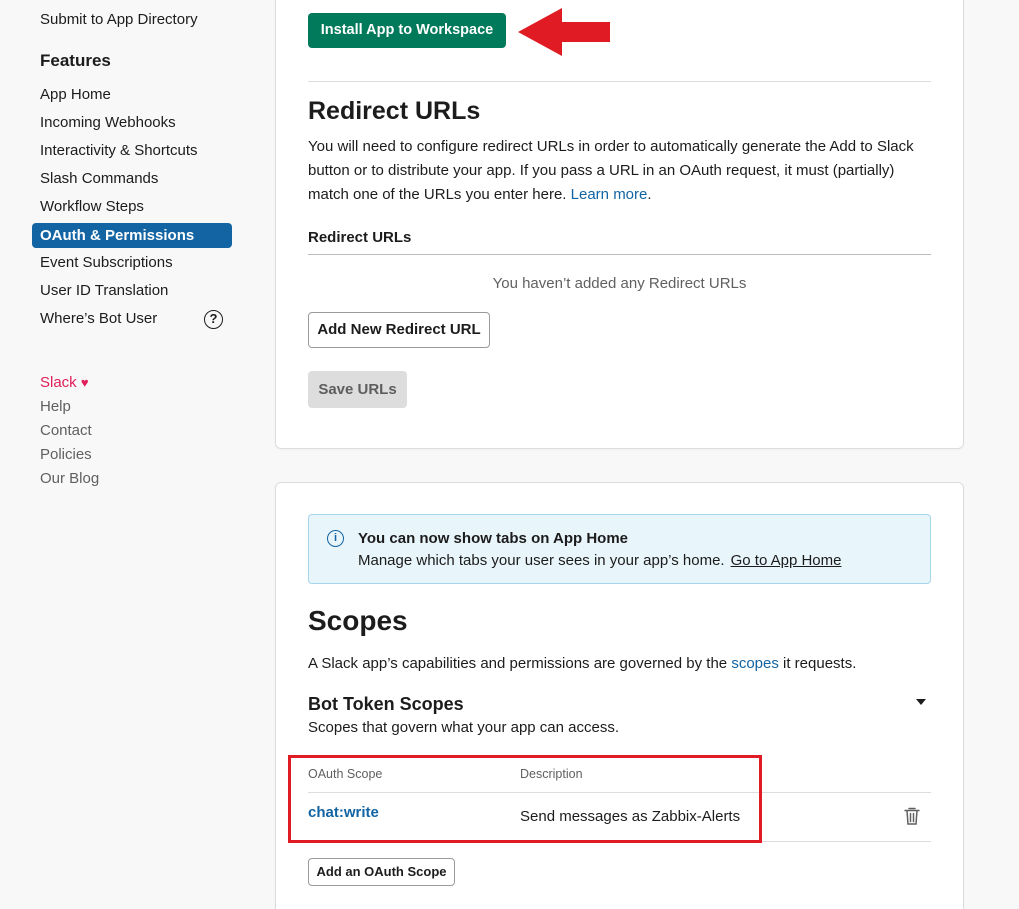  Describe the element at coordinates (99, 178) in the screenshot. I see `sidebar-item-slash-commands: Slash Commands` at that location.